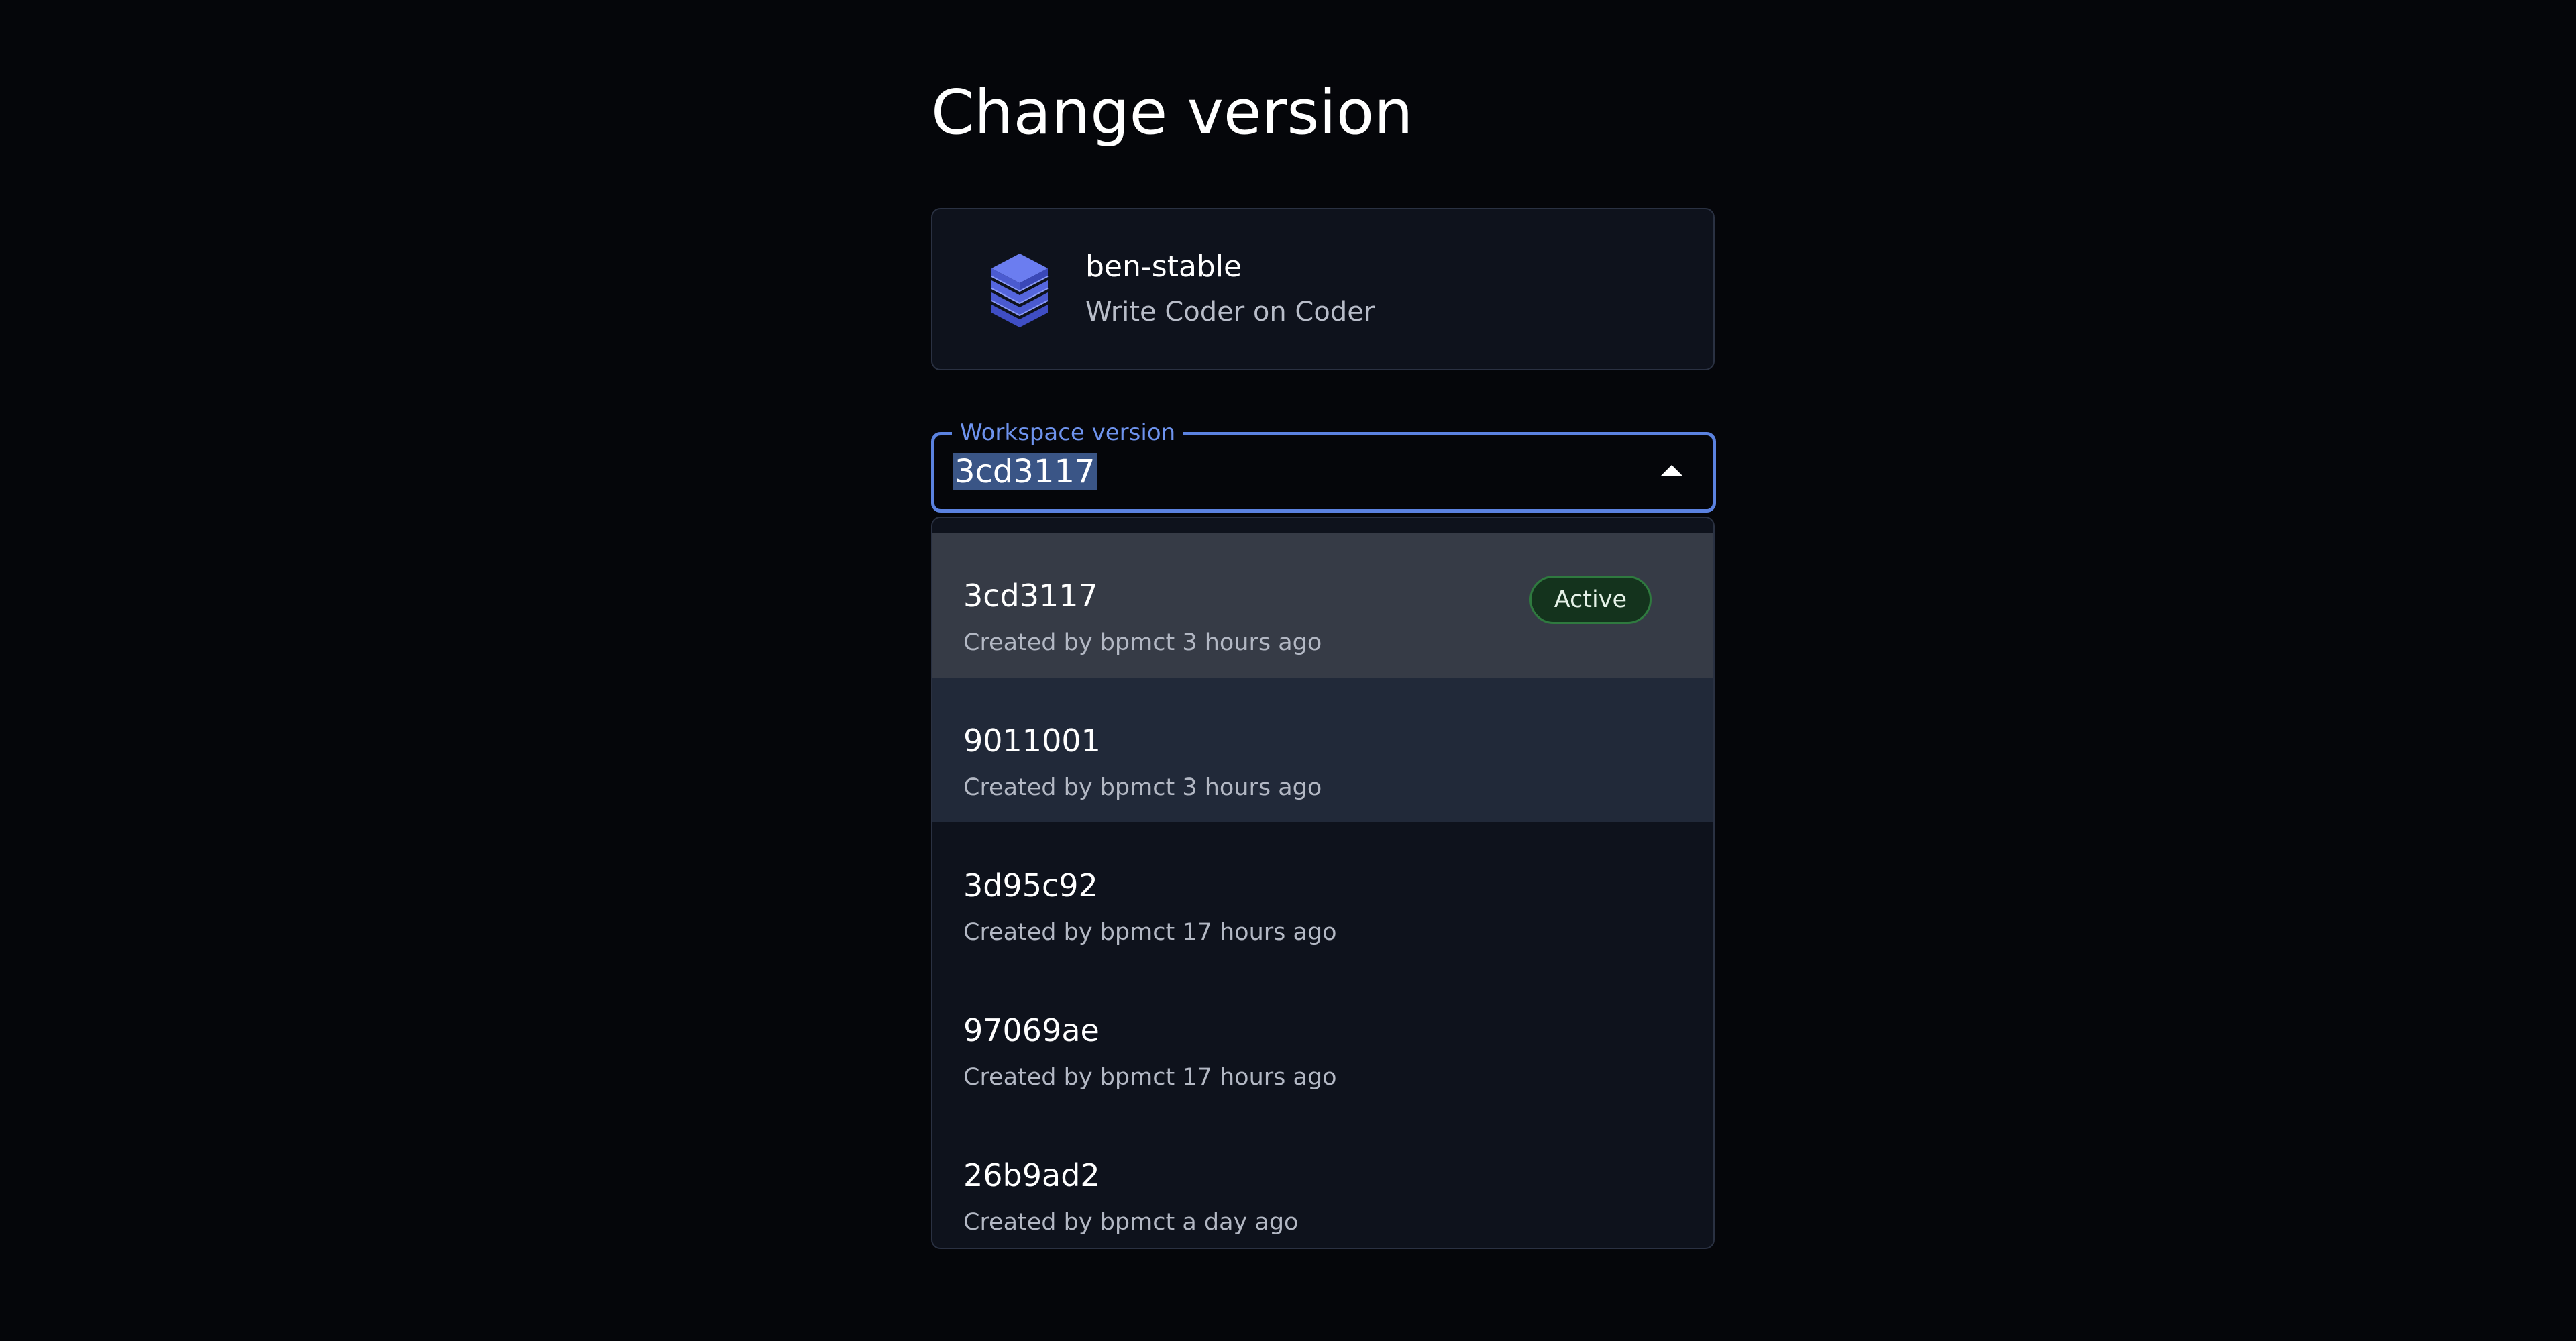 Image resolution: width=2576 pixels, height=1341 pixels. Describe the element at coordinates (1031, 1175) in the screenshot. I see `version-option-name: 26b9ad2` at that location.